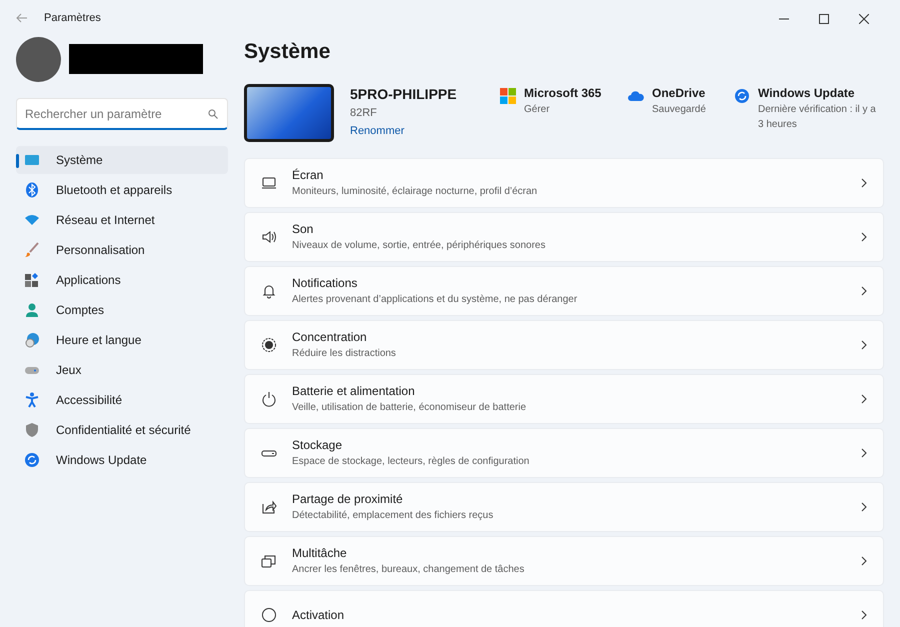 The image size is (900, 627). What do you see at coordinates (122, 220) in the screenshot?
I see `sidebar-item: Réseau et Internet` at bounding box center [122, 220].